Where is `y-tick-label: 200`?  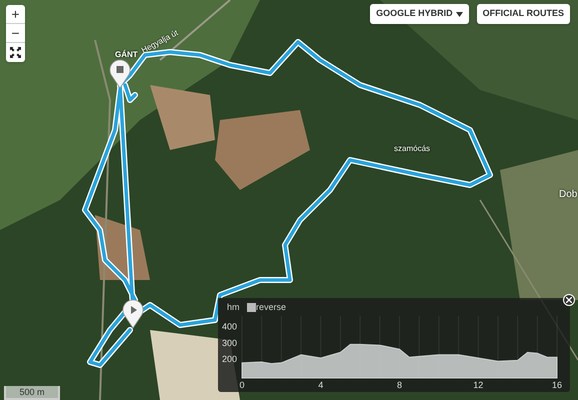
y-tick-label: 200 is located at coordinates (230, 359).